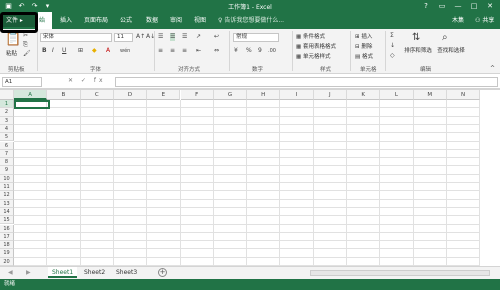 Image resolution: width=500 pixels, height=290 pixels. Describe the element at coordinates (7, 245) in the screenshot. I see `row-header: 18` at that location.